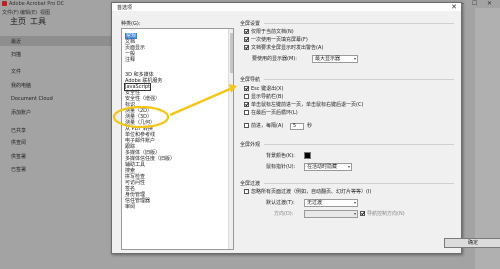 The width and height of the screenshot is (500, 269). What do you see at coordinates (233, 88) in the screenshot?
I see `arrow-head-icon` at bounding box center [233, 88].